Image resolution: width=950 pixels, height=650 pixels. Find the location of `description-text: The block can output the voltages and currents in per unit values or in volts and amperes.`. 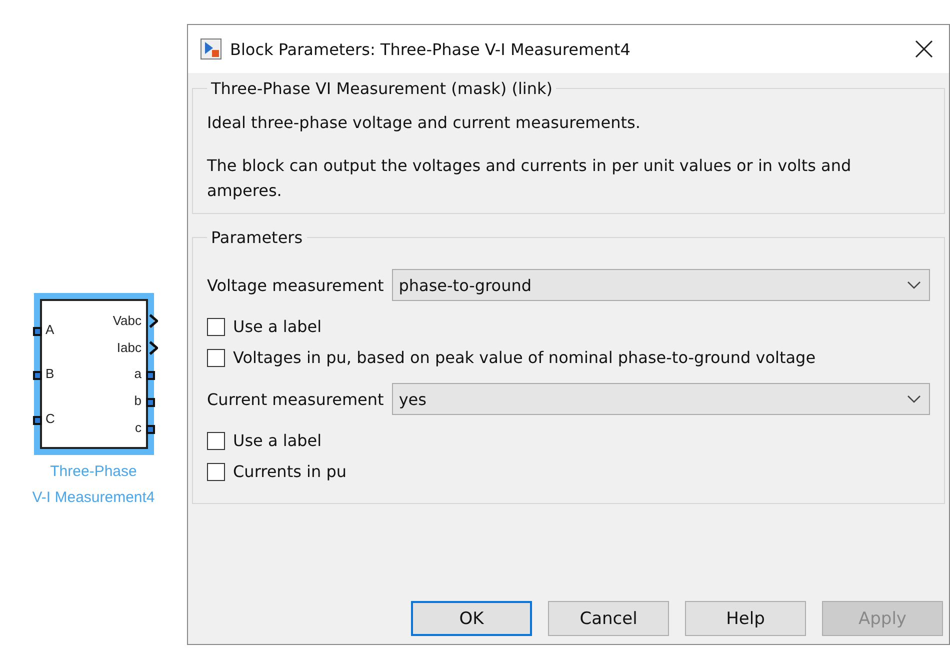

description-text: The block can output the voltages and currents in per unit values or in volts and amperes. is located at coordinates (529, 178).